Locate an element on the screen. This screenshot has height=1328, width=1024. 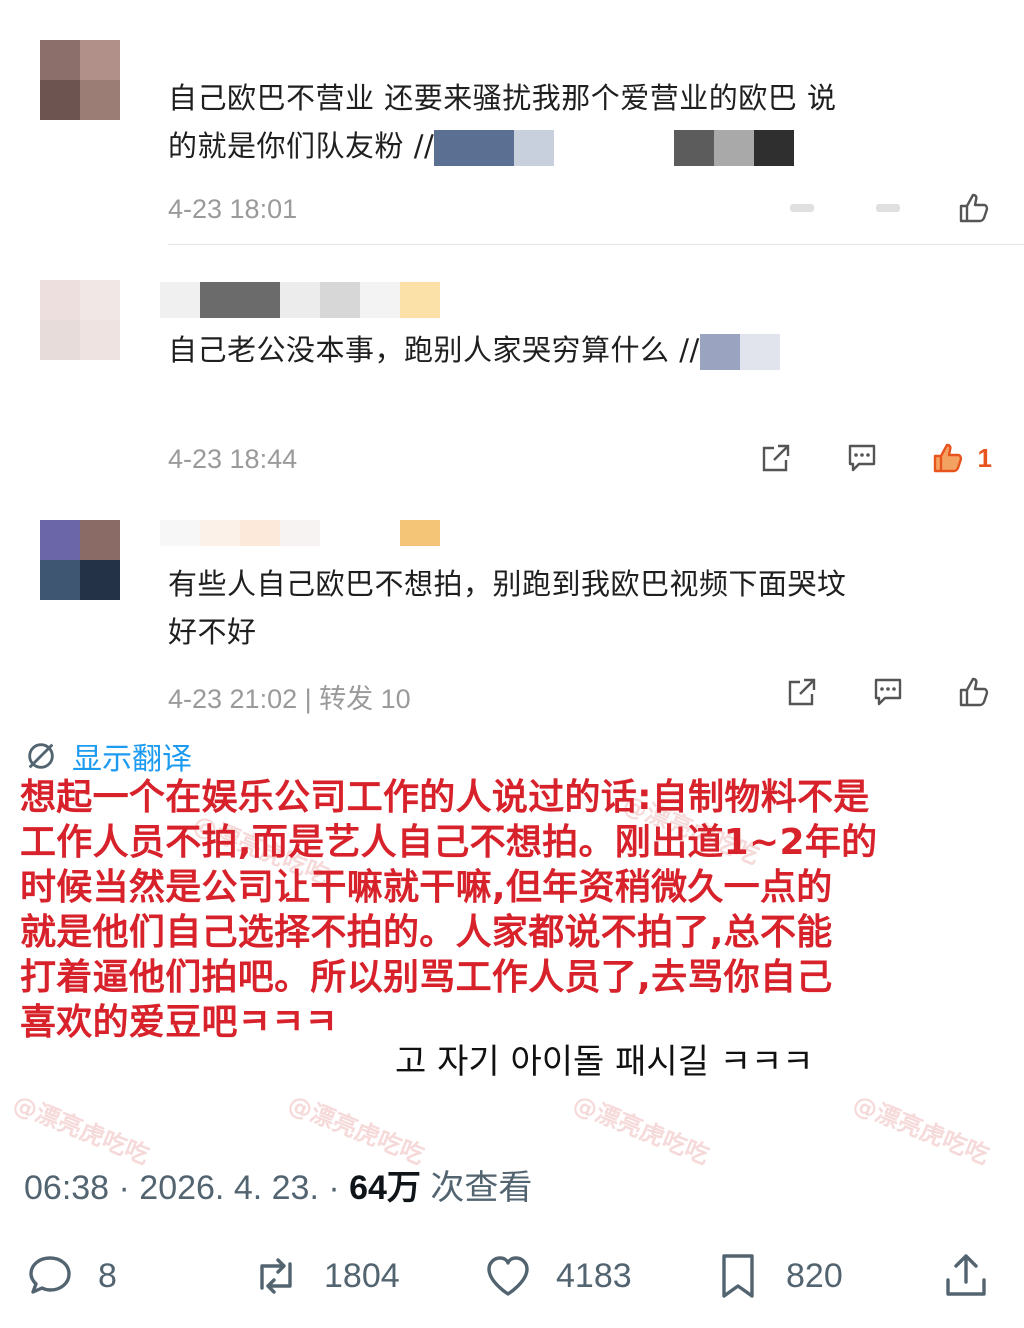
translate-icon is located at coordinates (41, 756).